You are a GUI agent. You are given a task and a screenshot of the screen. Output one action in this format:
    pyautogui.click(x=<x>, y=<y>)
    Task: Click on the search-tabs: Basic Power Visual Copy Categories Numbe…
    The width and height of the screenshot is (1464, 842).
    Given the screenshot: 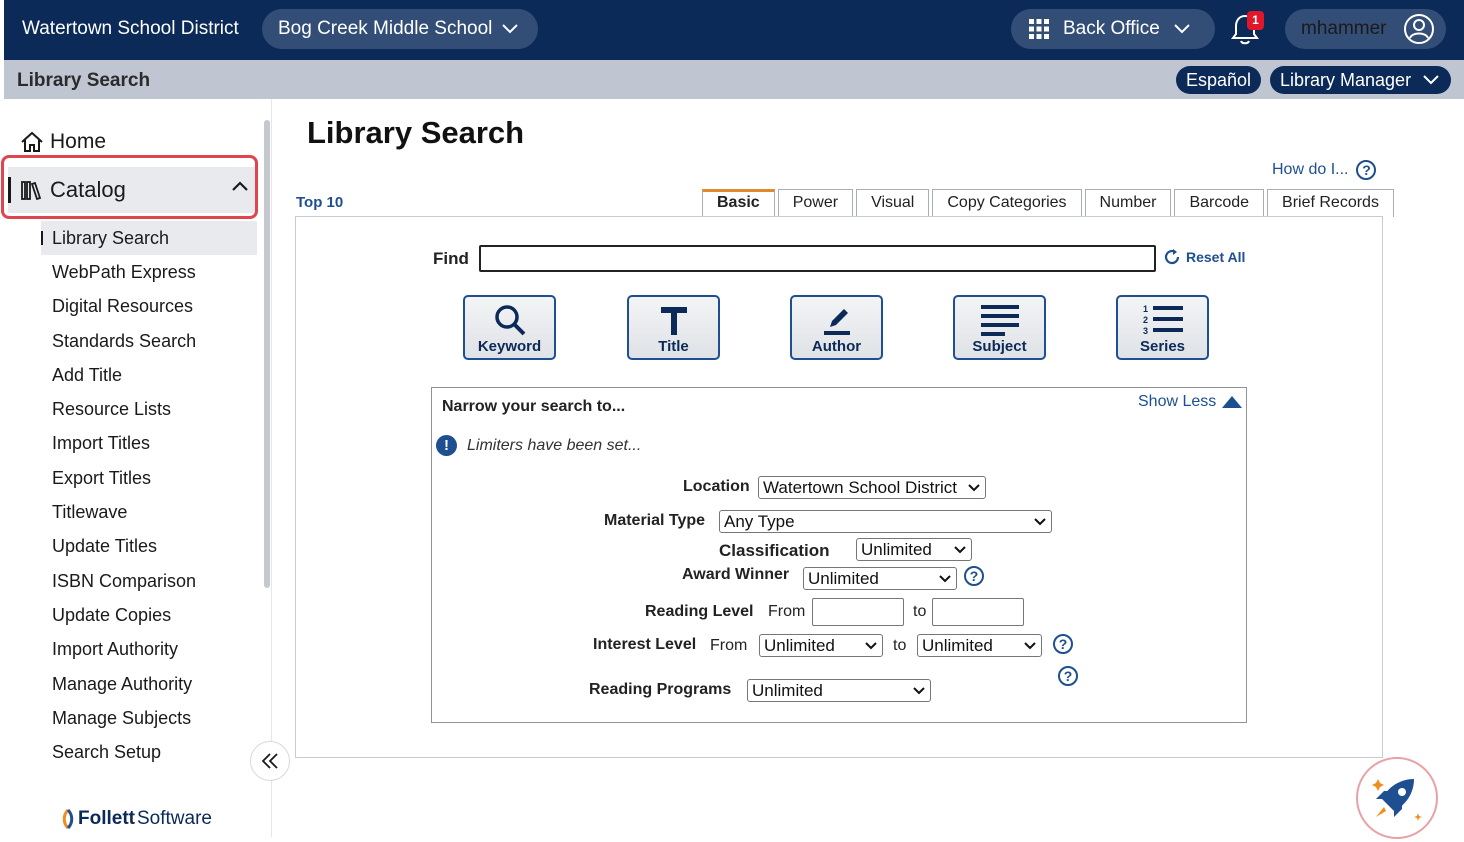 What is the action you would take?
    pyautogui.click(x=1049, y=203)
    